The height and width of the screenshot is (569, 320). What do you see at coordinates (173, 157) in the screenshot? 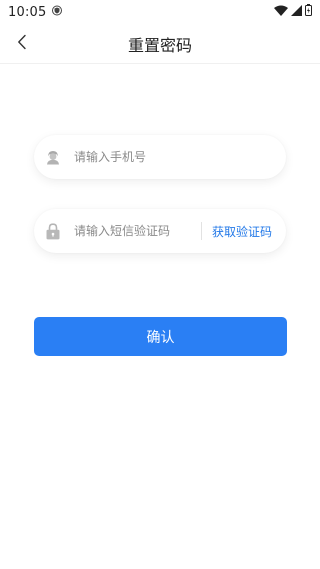
I see `phone-input` at bounding box center [173, 157].